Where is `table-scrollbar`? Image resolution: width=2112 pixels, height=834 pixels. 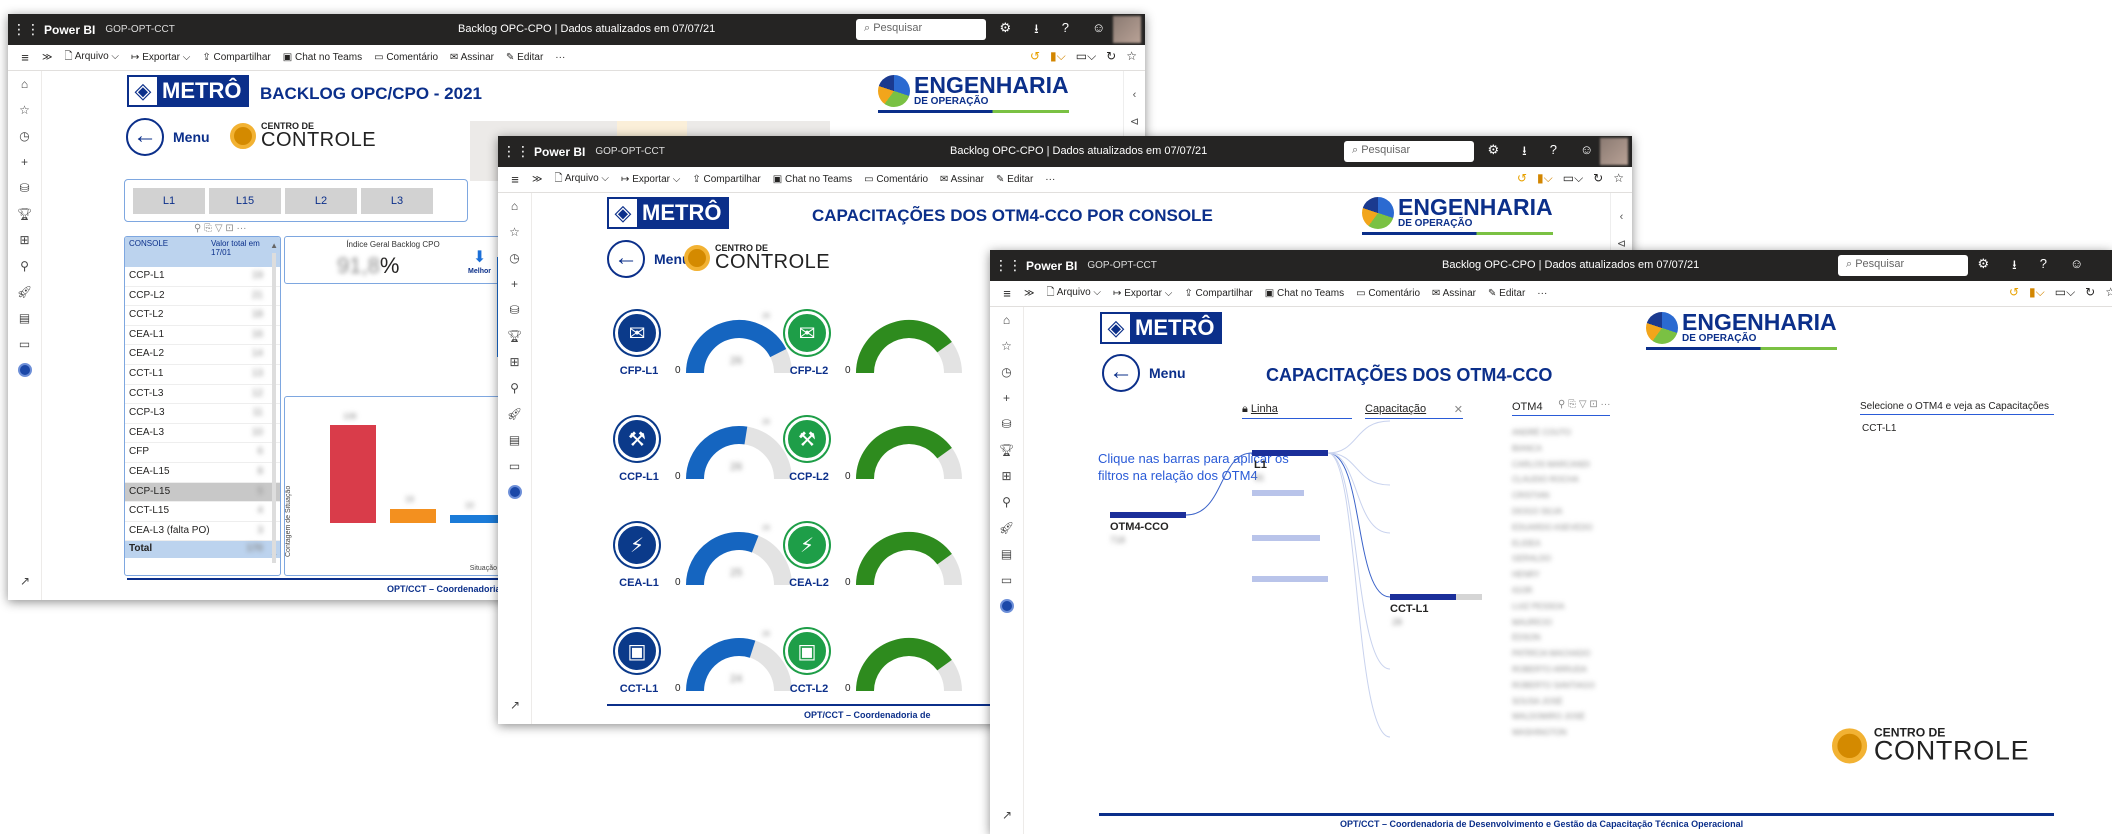 table-scrollbar is located at coordinates (274, 408).